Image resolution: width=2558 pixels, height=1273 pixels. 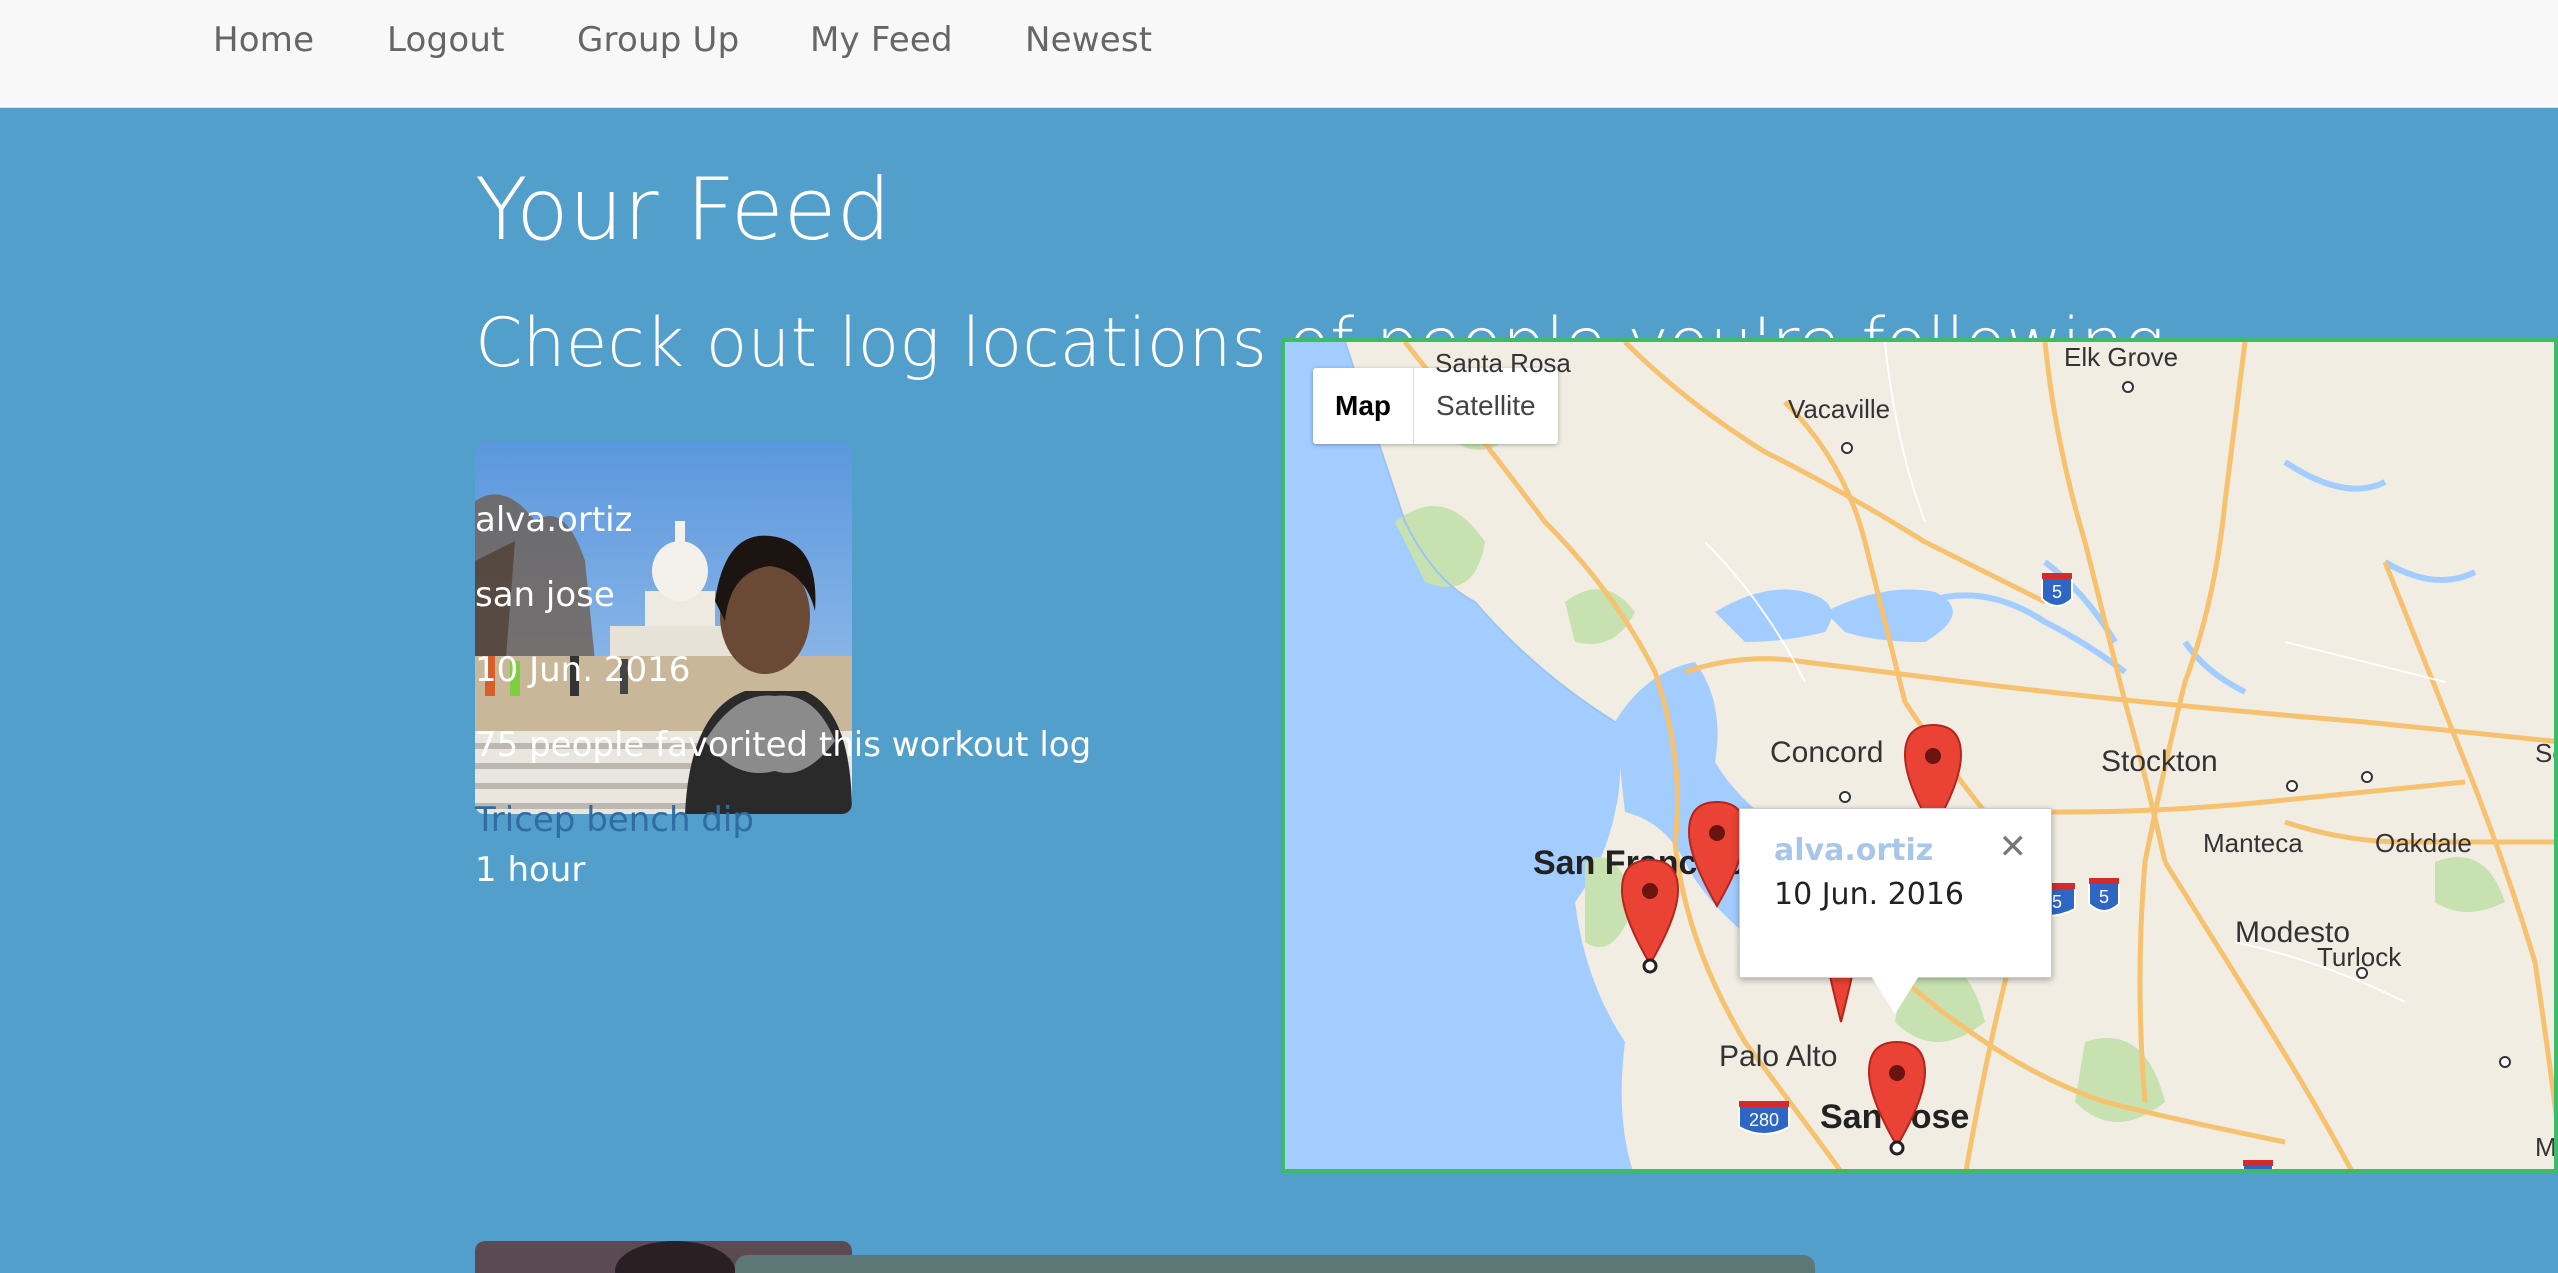 I want to click on feed-favorites-count: 75 people favorited this workout log, so click(x=783, y=745).